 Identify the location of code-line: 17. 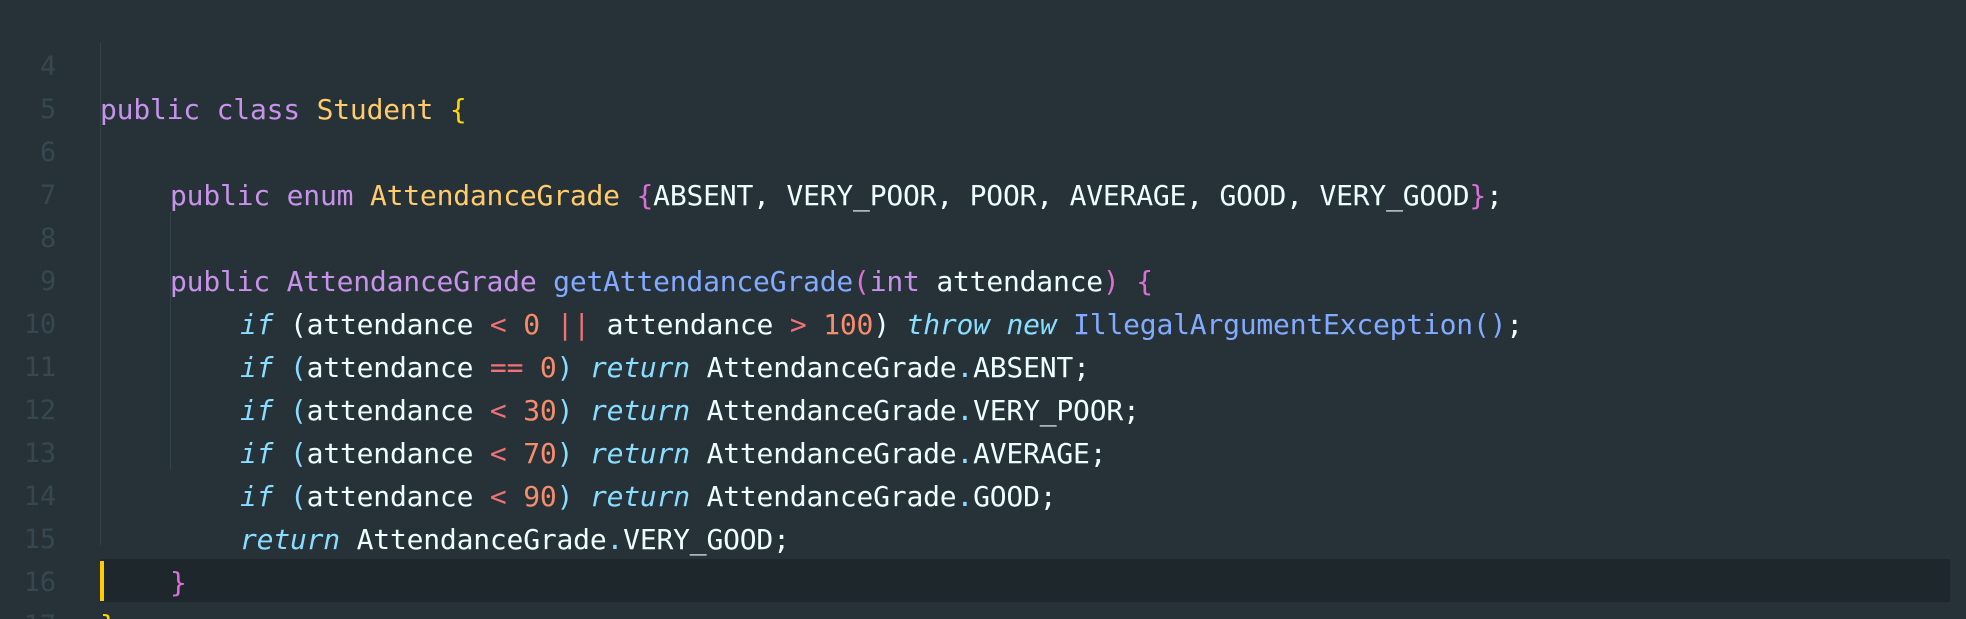
(983, 590).